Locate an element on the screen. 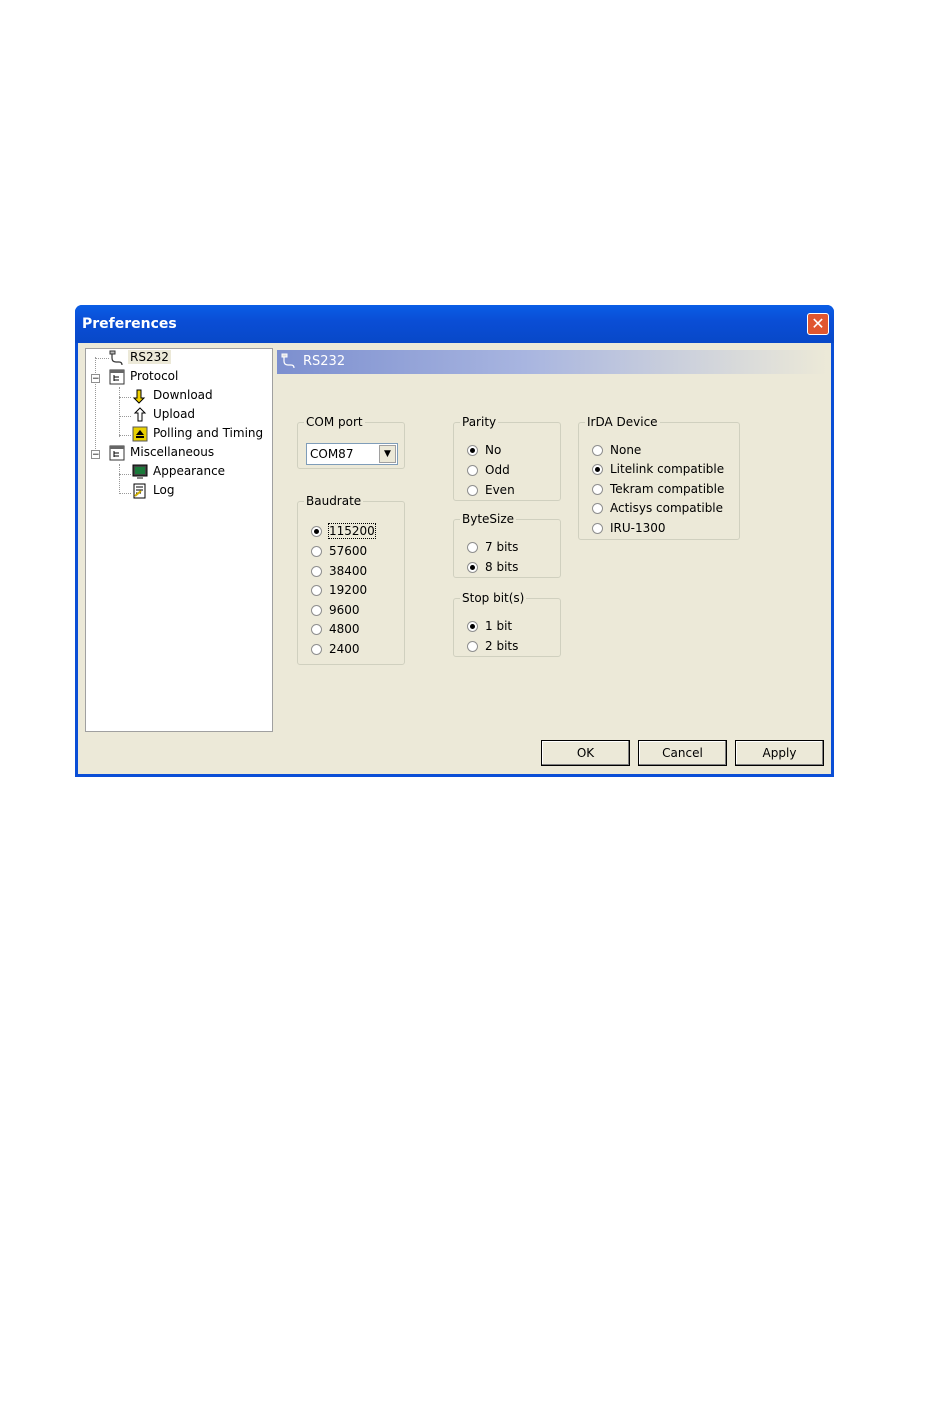 The image size is (950, 1420). com-port-value: COM87 is located at coordinates (332, 454).